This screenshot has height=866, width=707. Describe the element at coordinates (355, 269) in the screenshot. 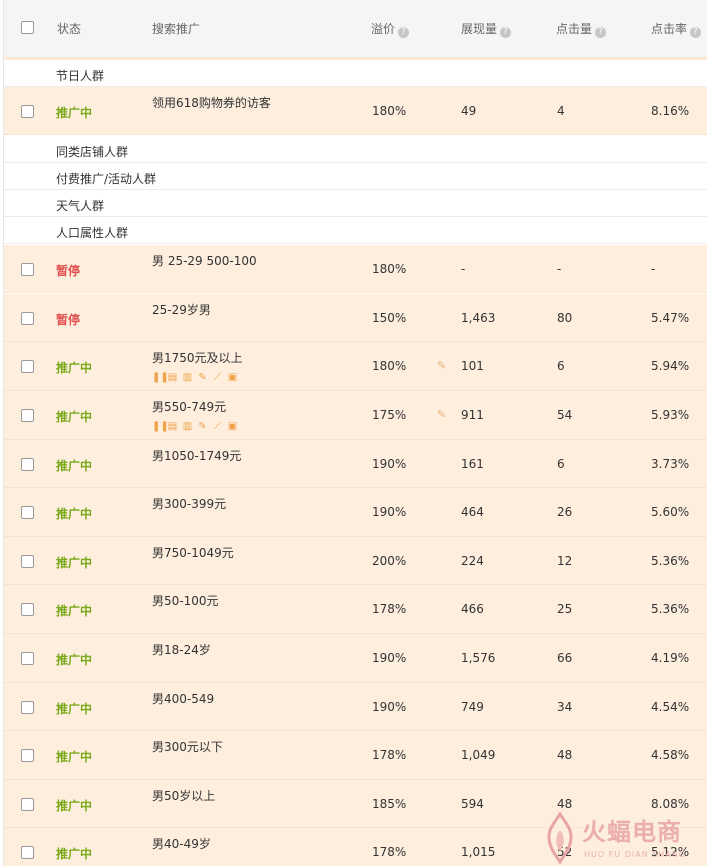

I see `table-row: 暂停 男 25-29 500-100 180% - - -` at that location.